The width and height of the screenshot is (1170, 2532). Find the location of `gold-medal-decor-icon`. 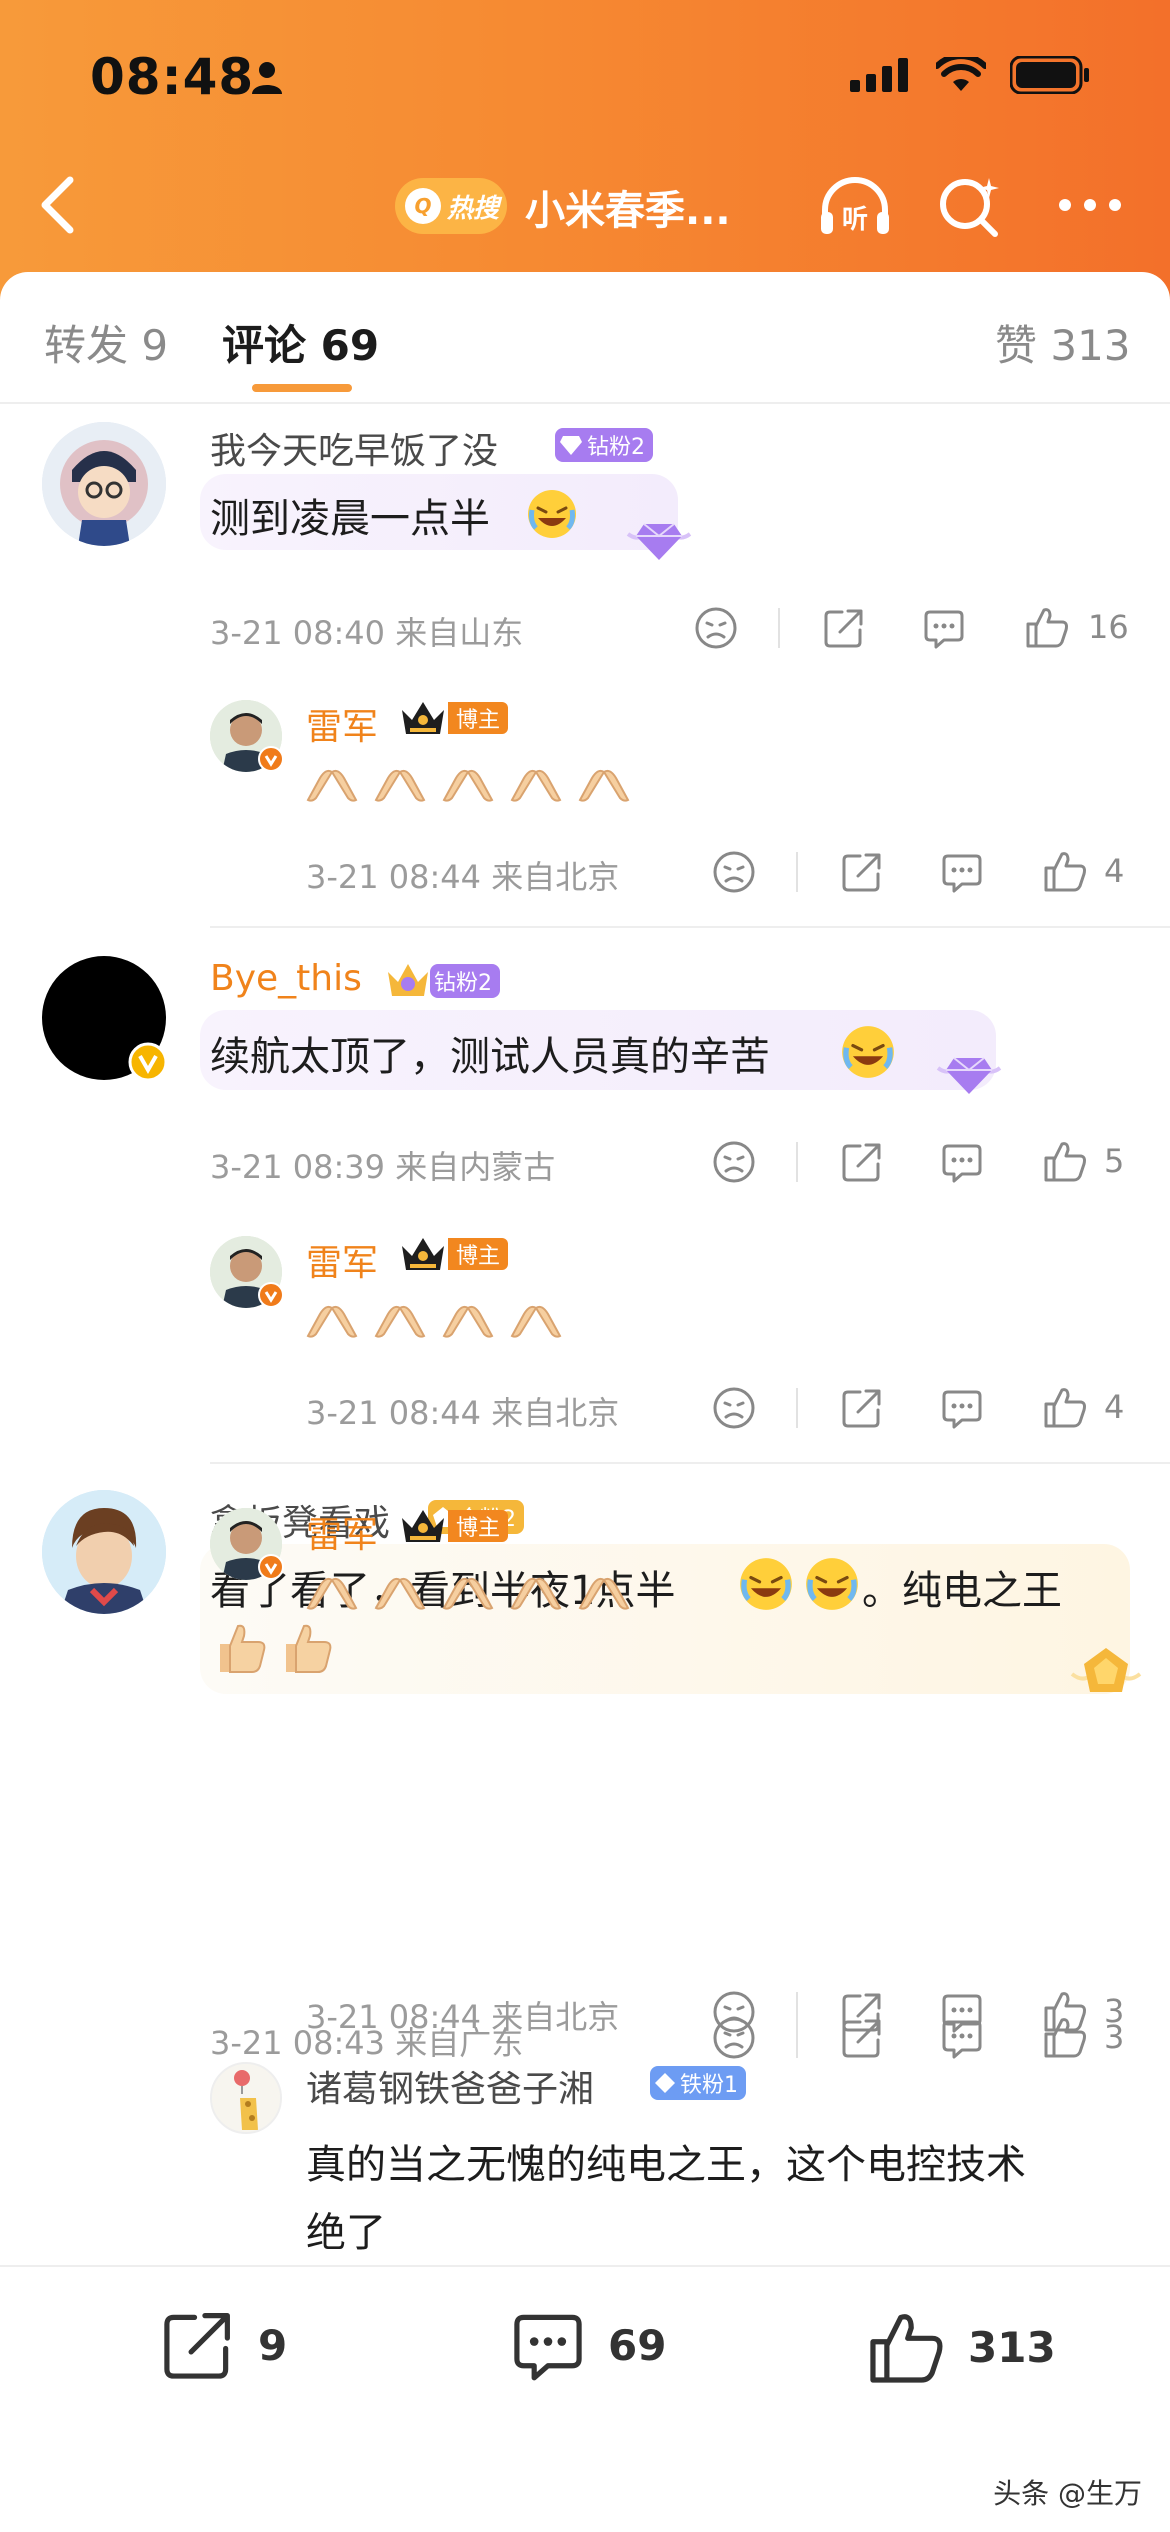

gold-medal-decor-icon is located at coordinates (1106, 1670).